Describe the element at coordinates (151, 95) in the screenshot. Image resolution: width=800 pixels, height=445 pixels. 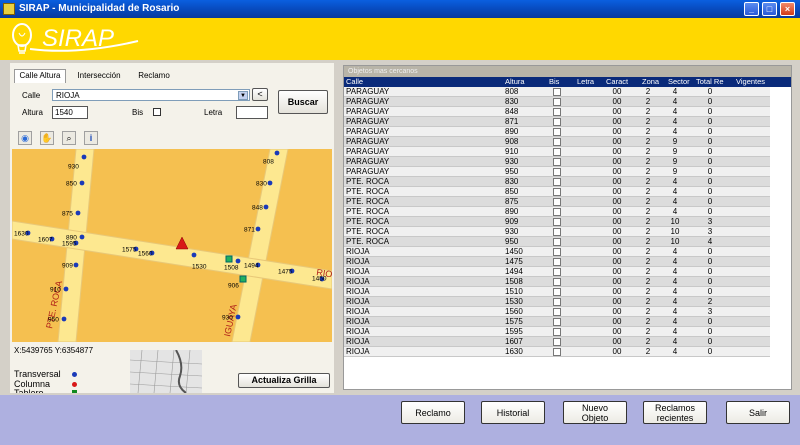
I see `calle-combobox: RIOJA ▼` at that location.